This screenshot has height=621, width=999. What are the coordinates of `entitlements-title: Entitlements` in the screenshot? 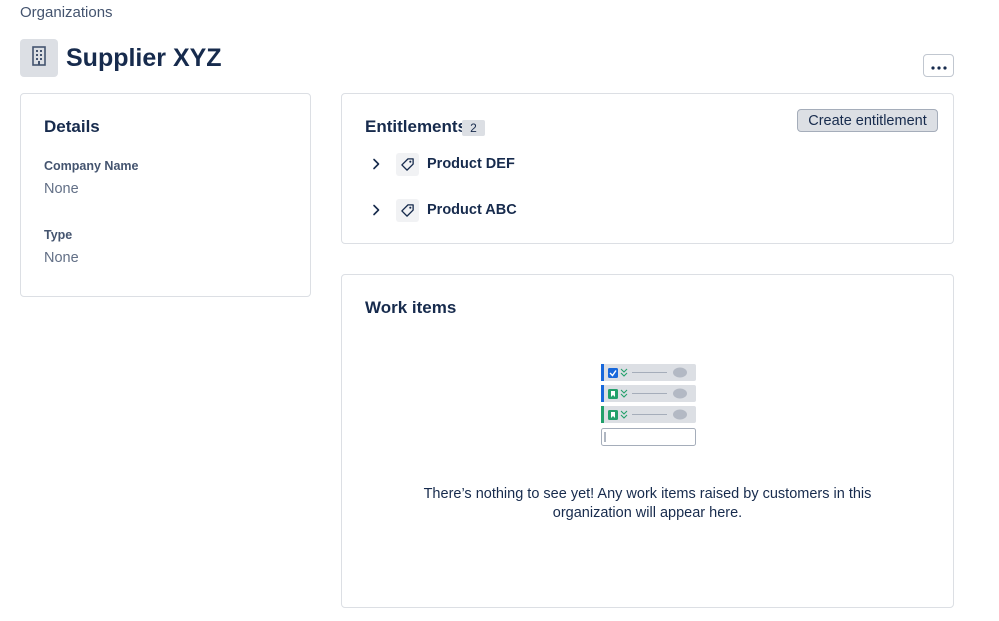 It's located at (416, 126).